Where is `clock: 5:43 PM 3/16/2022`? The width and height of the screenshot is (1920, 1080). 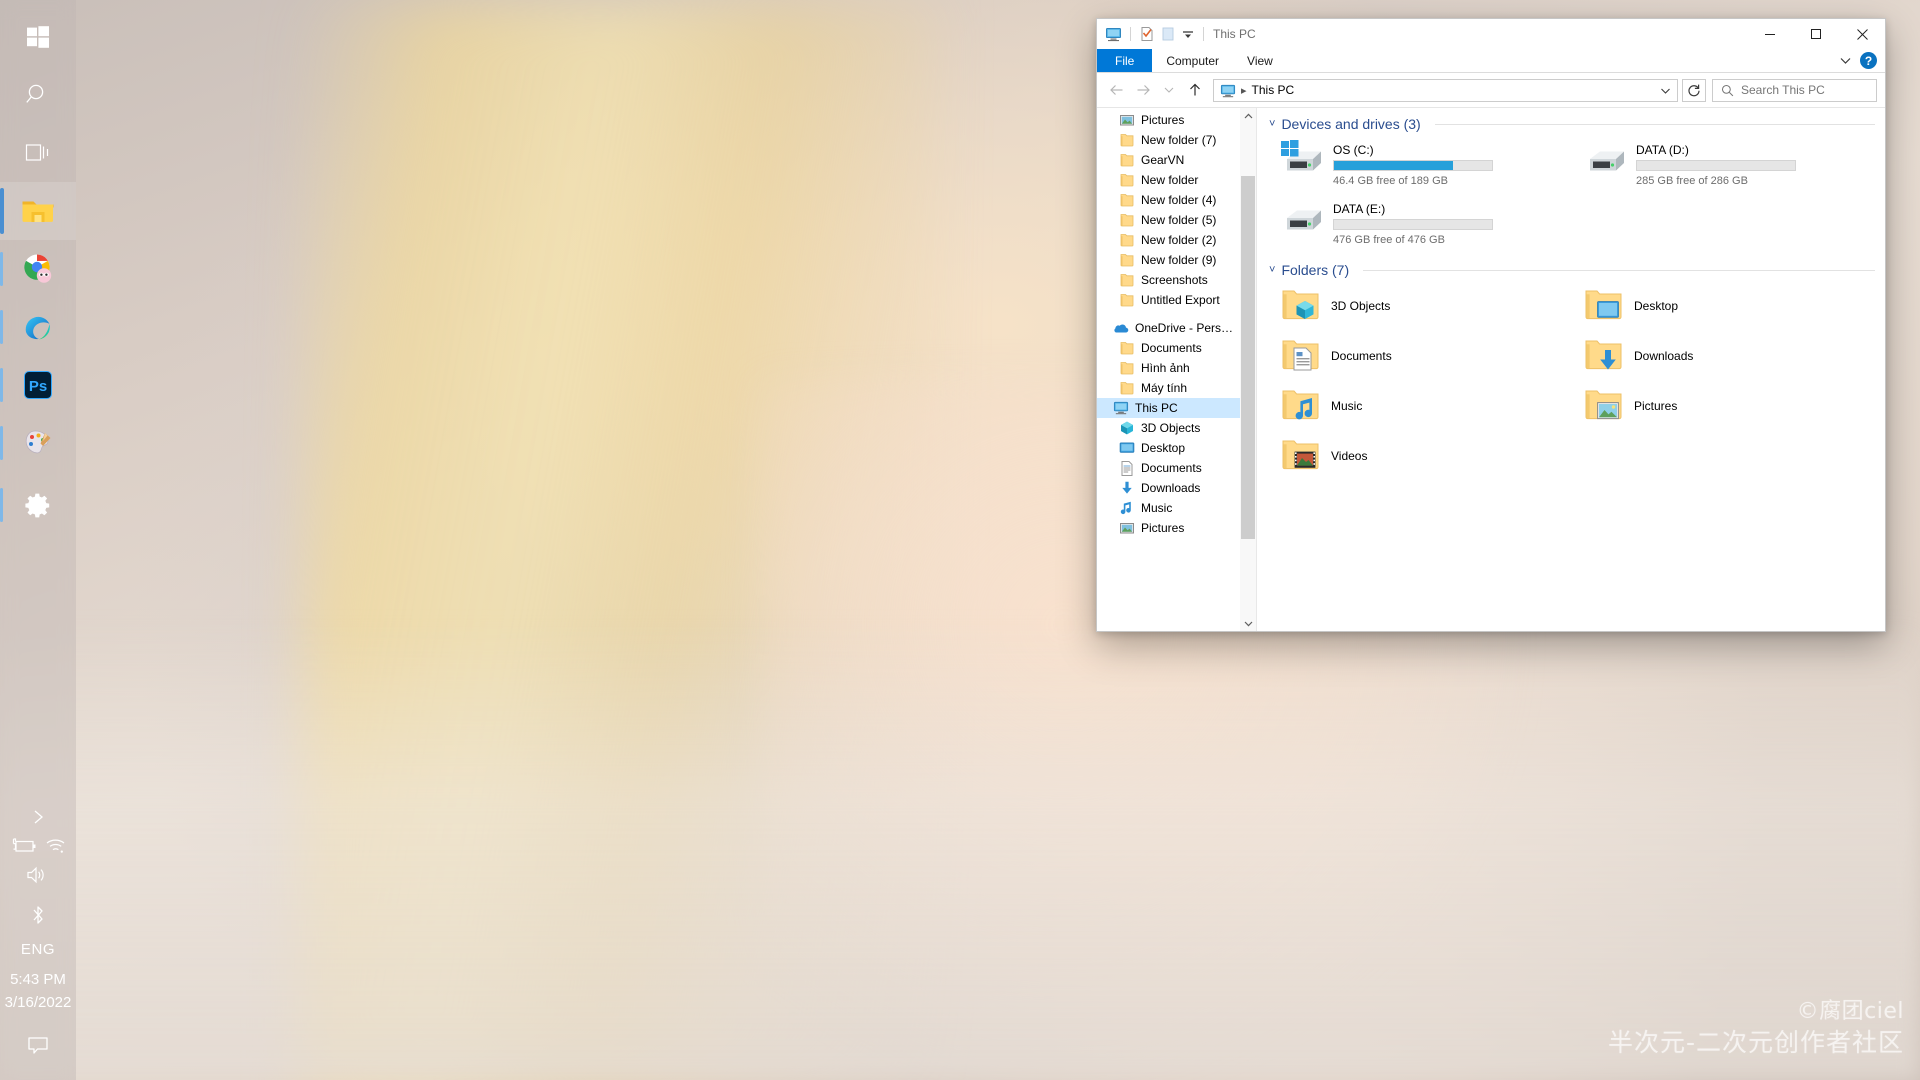 clock: 5:43 PM 3/16/2022 is located at coordinates (38, 997).